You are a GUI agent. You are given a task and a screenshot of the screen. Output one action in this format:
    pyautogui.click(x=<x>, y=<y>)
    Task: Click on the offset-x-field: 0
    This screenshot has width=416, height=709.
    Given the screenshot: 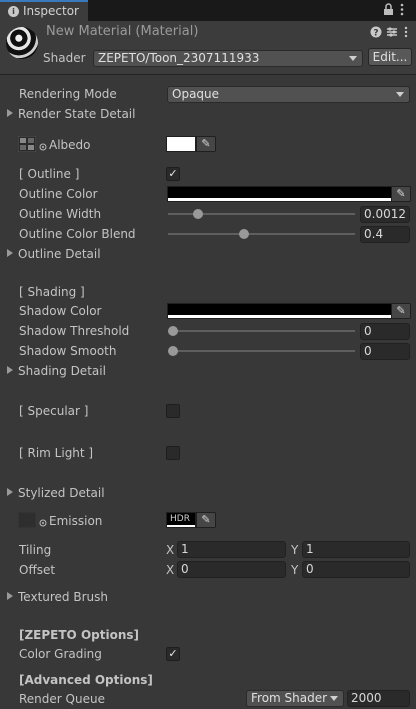 What is the action you would take?
    pyautogui.click(x=231, y=569)
    